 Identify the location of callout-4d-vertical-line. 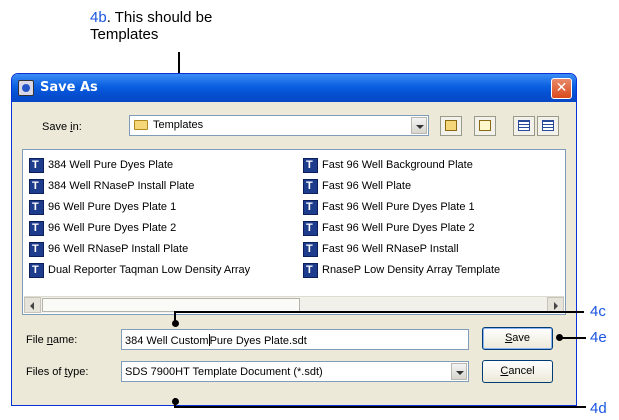
(175, 403).